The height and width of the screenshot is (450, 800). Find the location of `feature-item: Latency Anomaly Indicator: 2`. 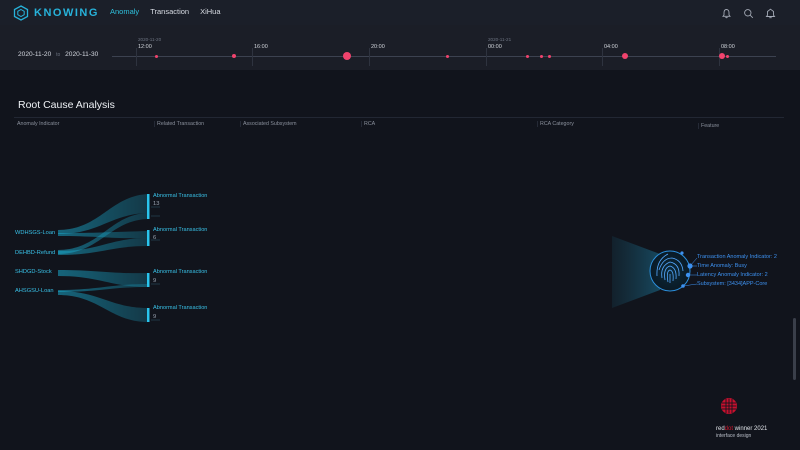

feature-item: Latency Anomaly Indicator: 2 is located at coordinates (732, 275).